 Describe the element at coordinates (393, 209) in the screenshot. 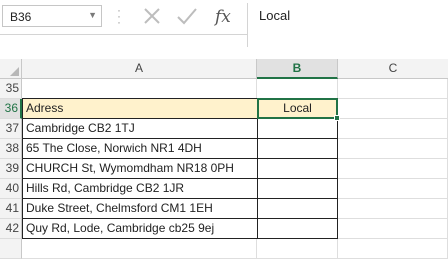

I see `cell-c41` at that location.